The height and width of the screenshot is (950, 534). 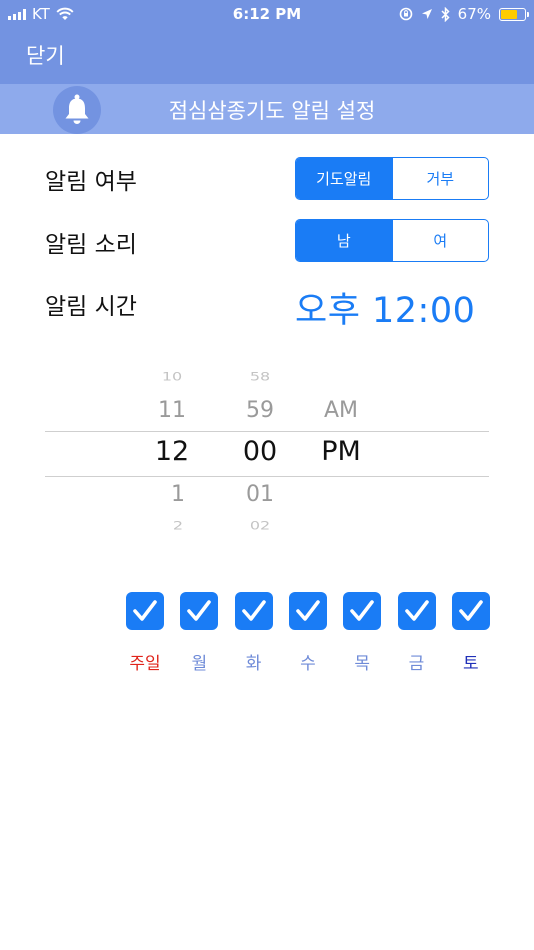 What do you see at coordinates (385, 307) in the screenshot?
I see `alarm-time-value: 오후 12:00` at bounding box center [385, 307].